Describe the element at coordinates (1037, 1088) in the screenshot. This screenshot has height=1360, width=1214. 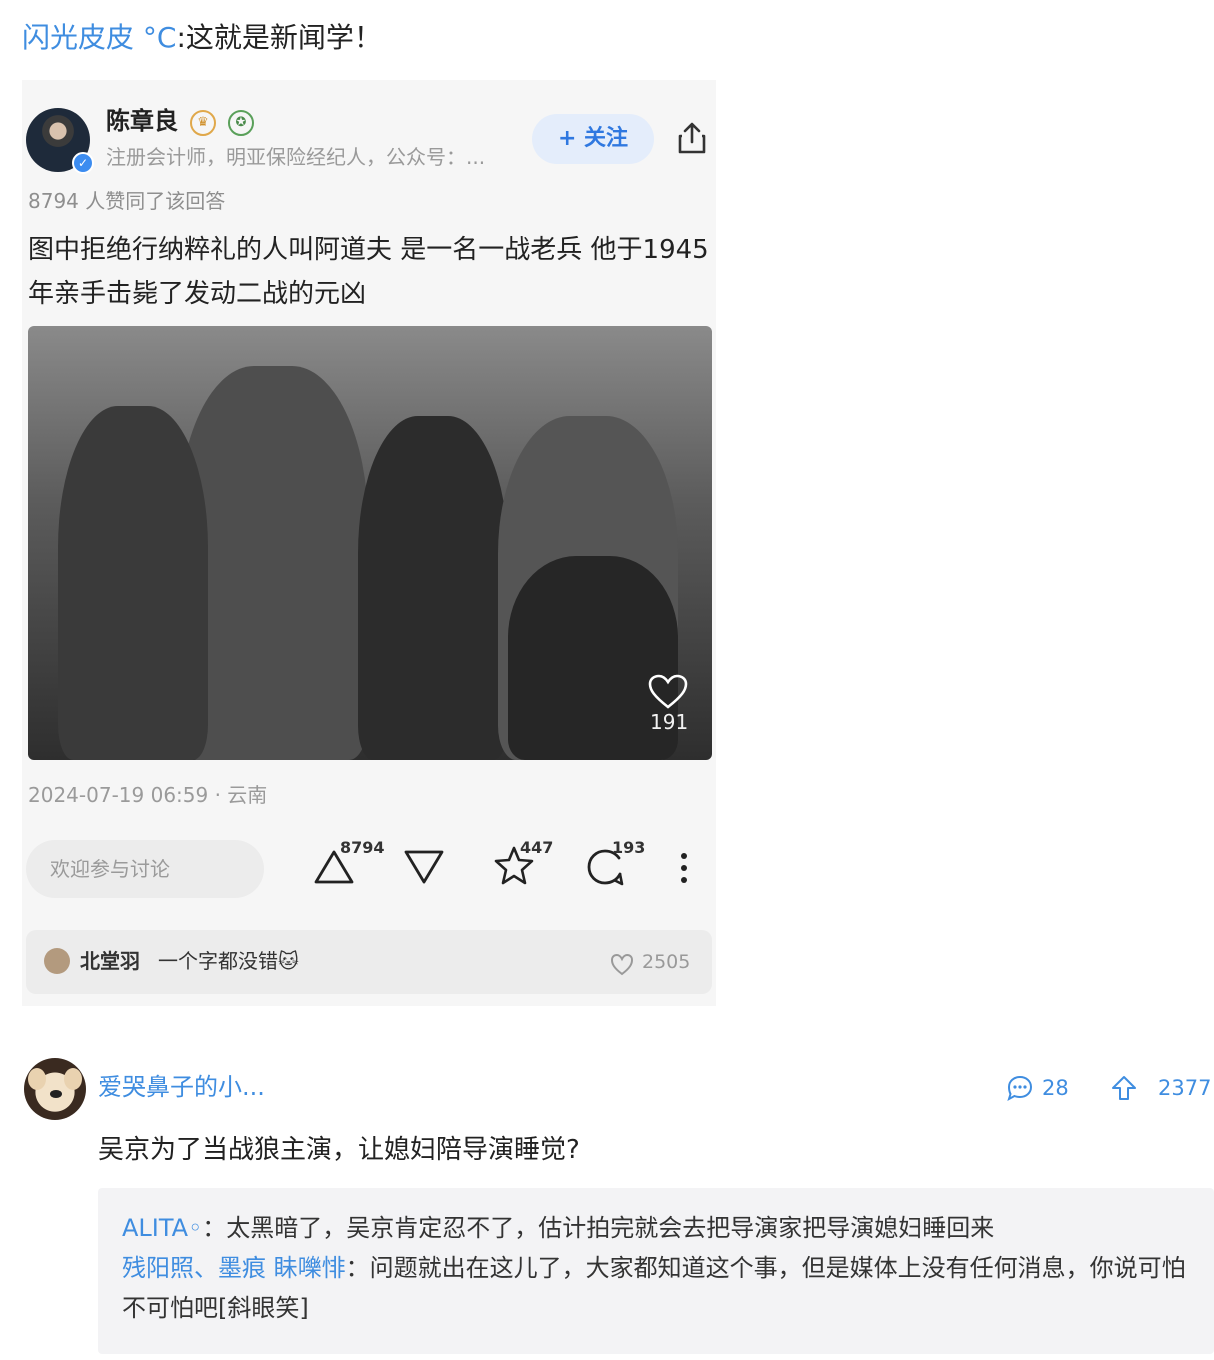
I see `post-comment-stat: 28` at that location.